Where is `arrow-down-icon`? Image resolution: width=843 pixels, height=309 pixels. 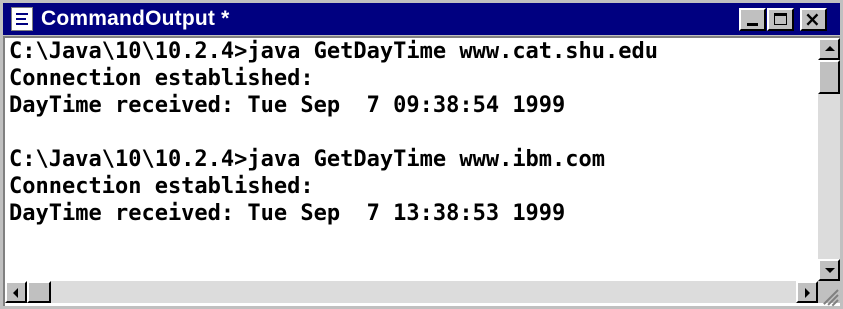 arrow-down-icon is located at coordinates (830, 270).